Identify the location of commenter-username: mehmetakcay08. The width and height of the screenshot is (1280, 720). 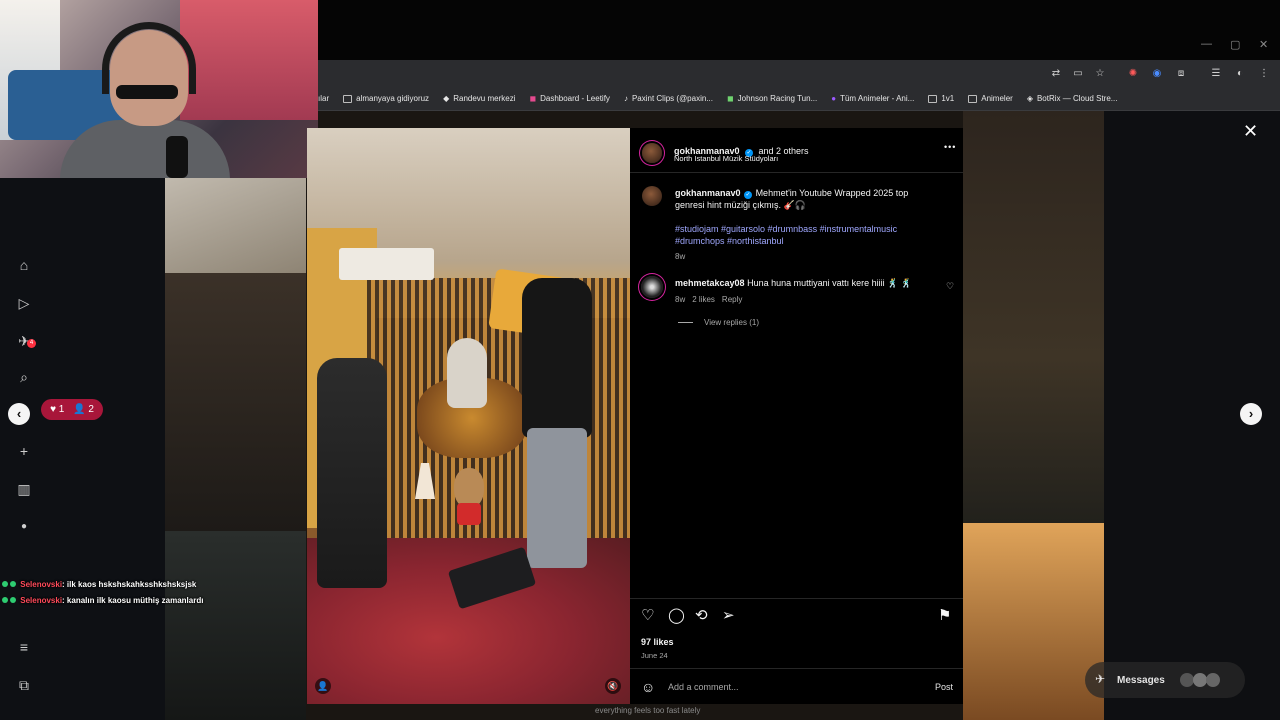
(710, 283).